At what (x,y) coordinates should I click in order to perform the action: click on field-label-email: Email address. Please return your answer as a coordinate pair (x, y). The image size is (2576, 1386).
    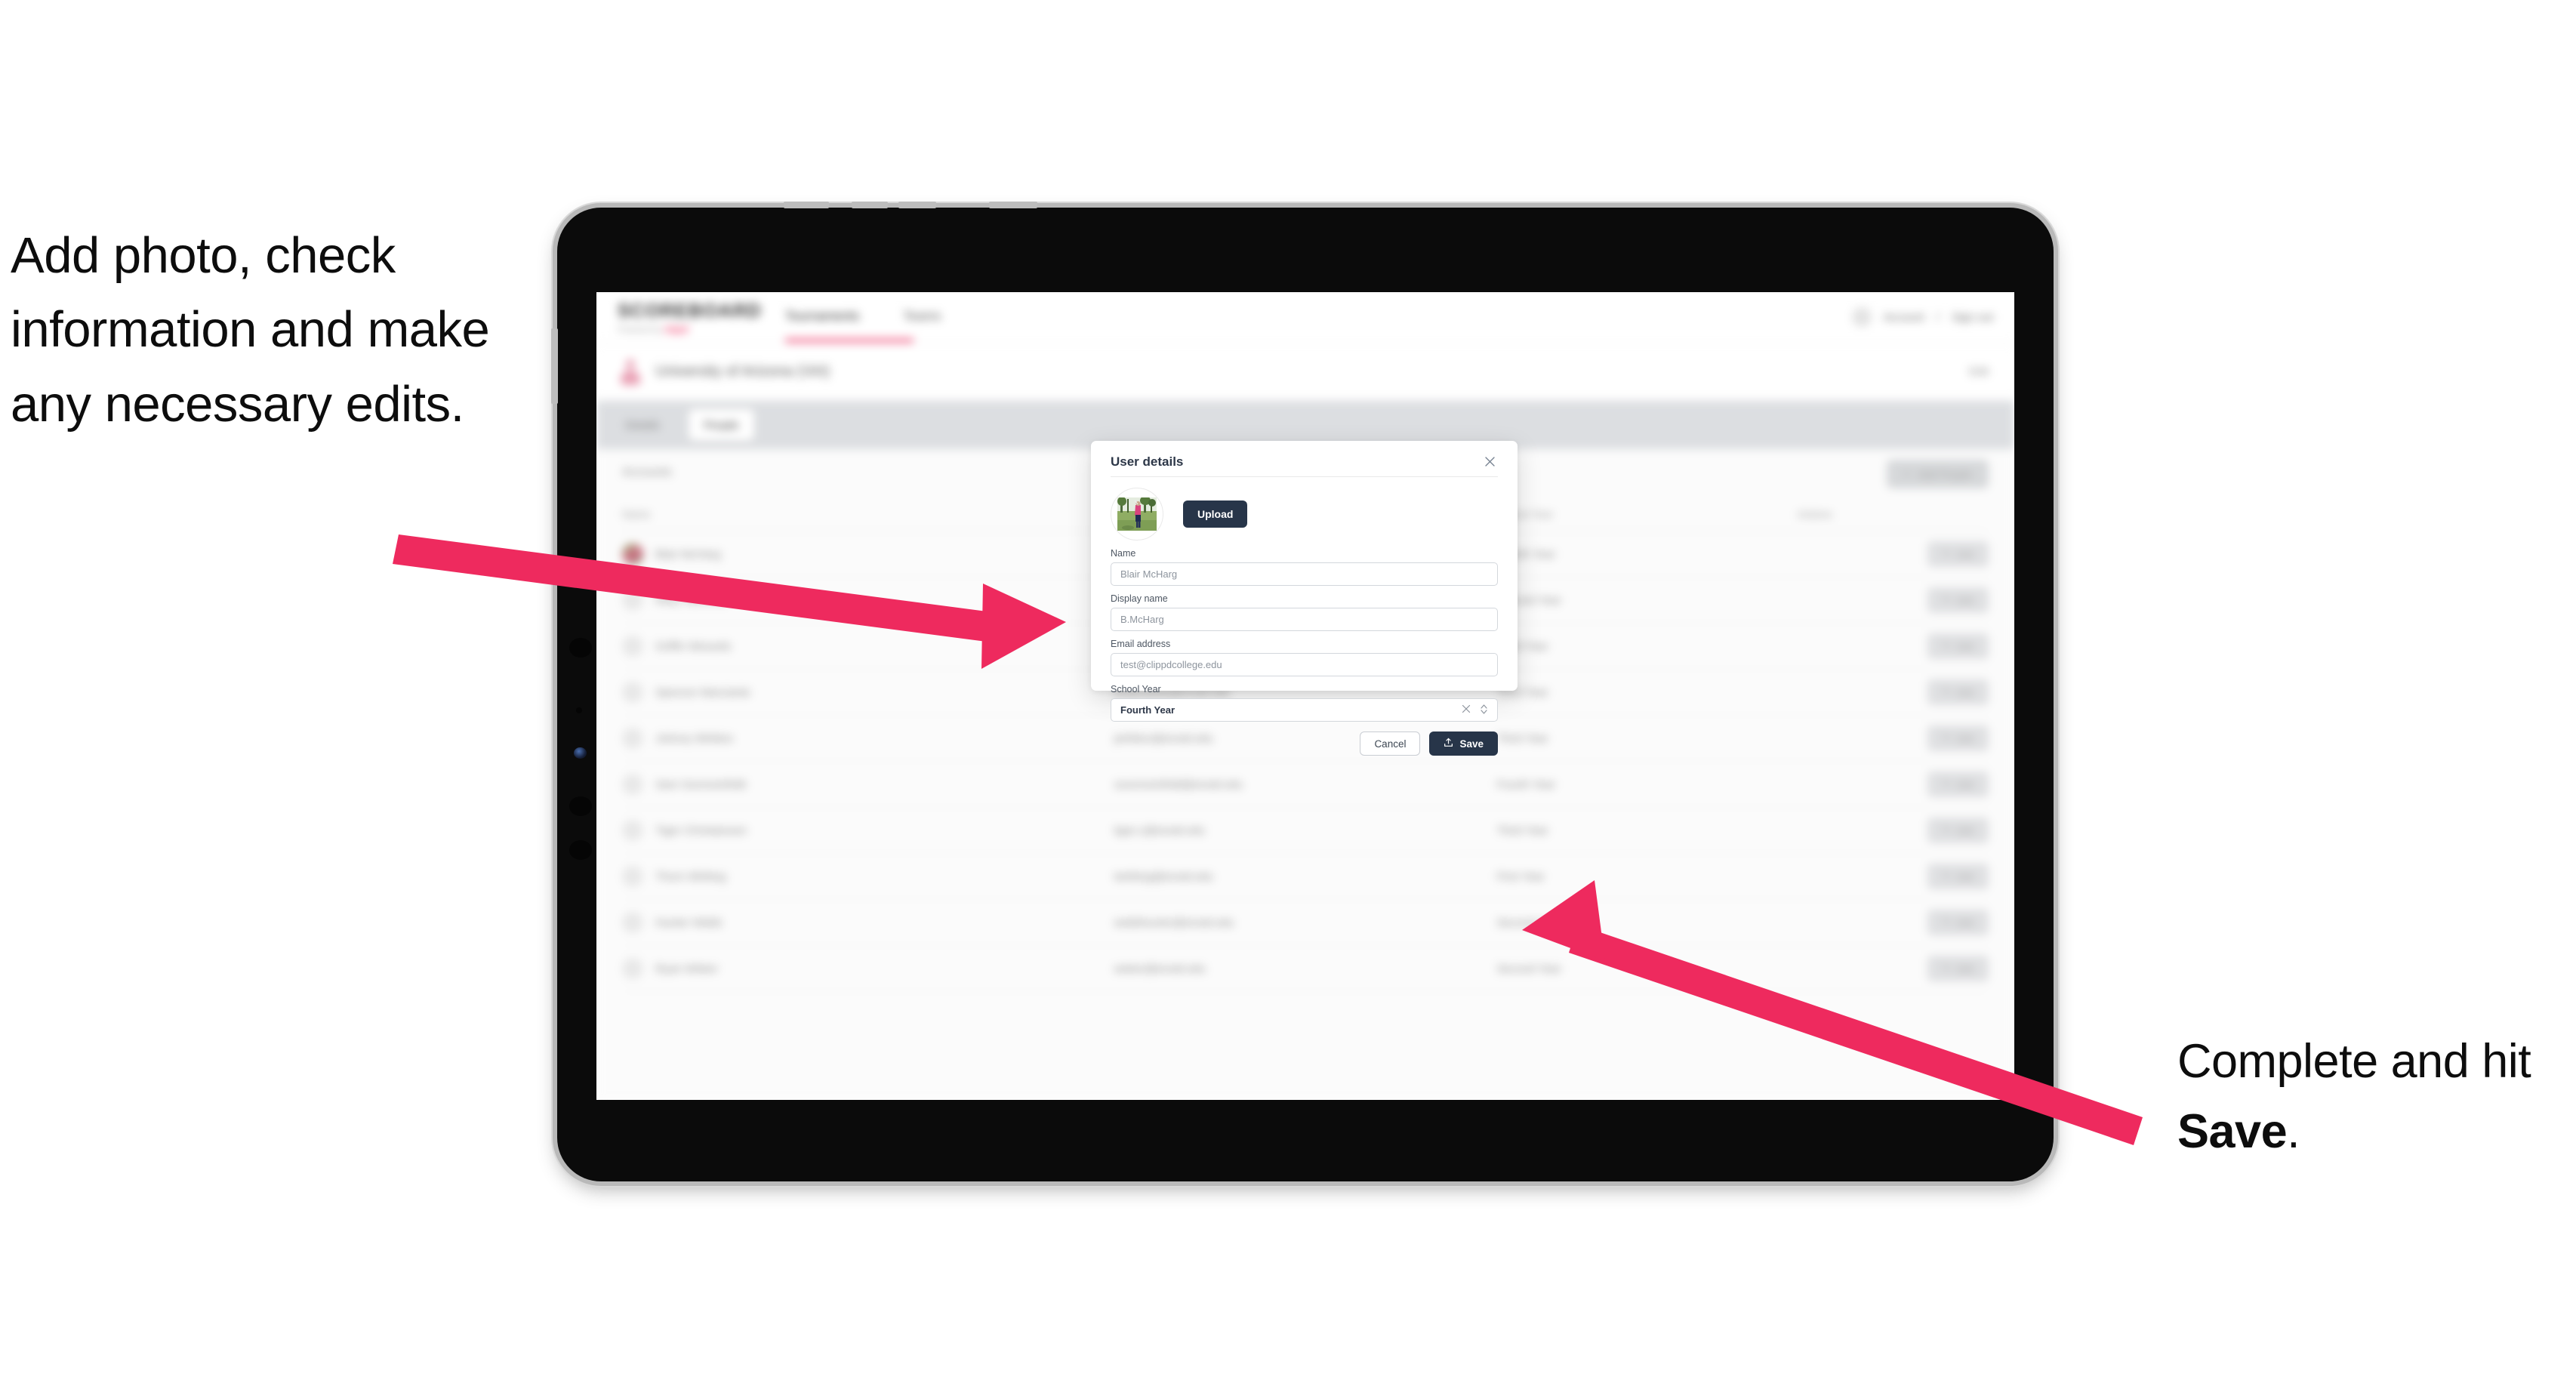
    Looking at the image, I should click on (1141, 644).